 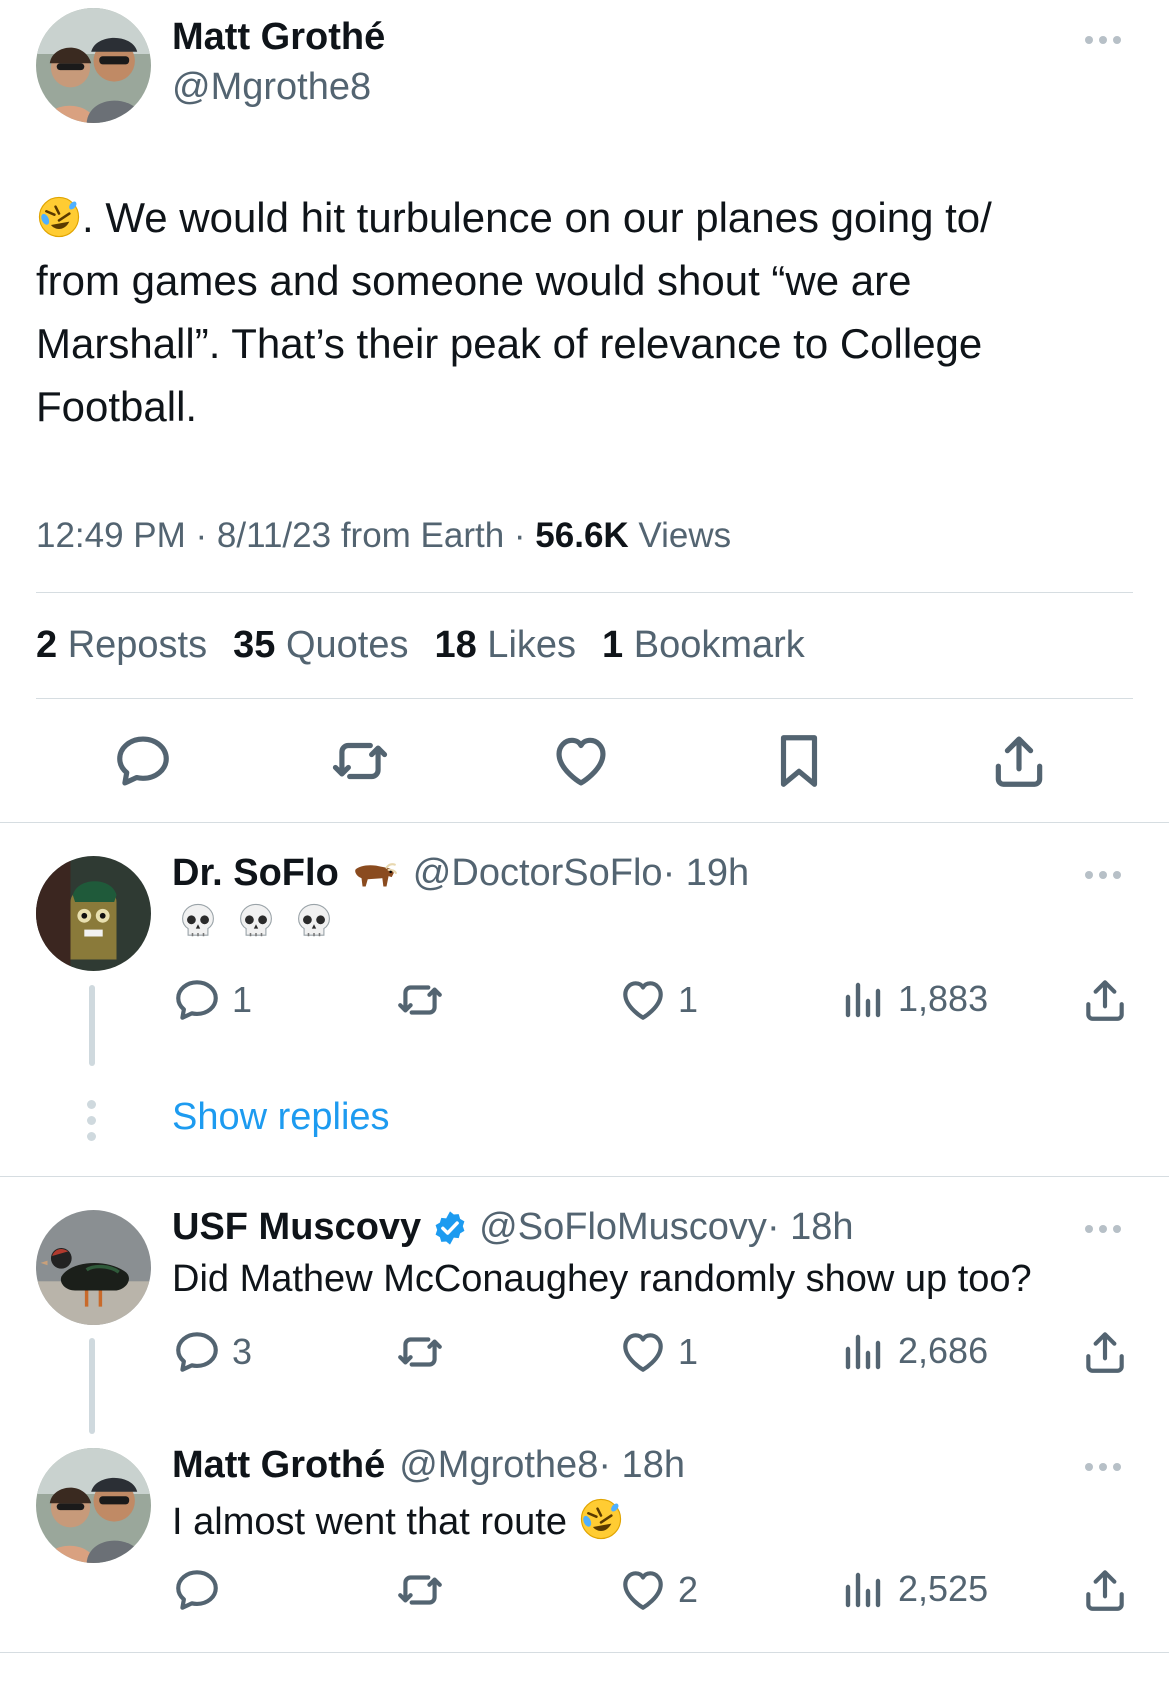 I want to click on views-button: 1,883, so click(x=914, y=999).